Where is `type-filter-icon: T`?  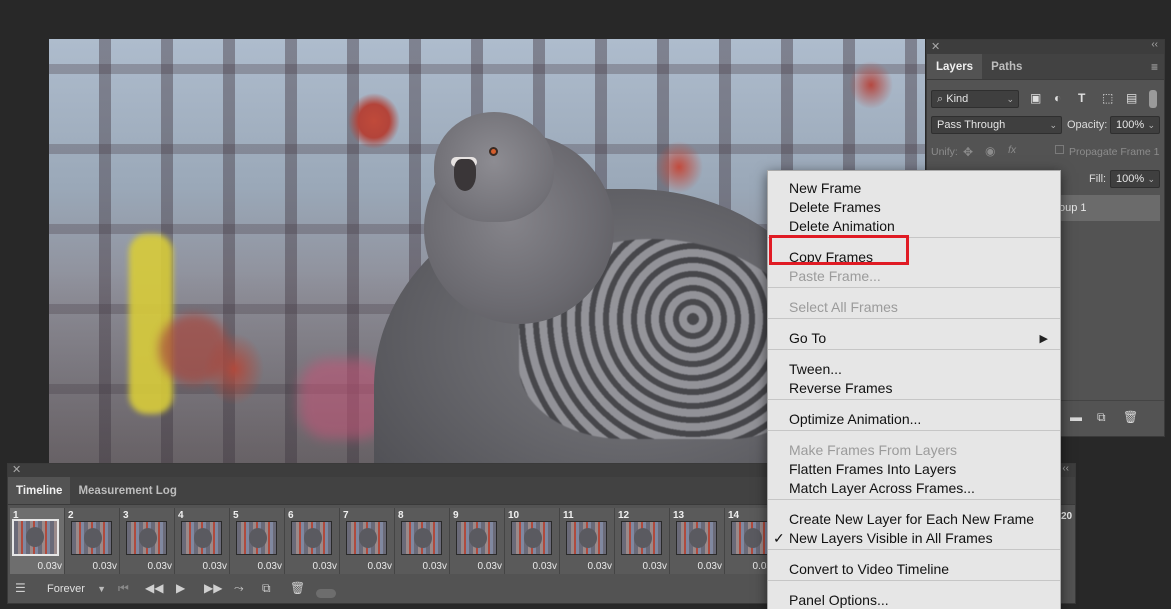
type-filter-icon: T is located at coordinates (1081, 98).